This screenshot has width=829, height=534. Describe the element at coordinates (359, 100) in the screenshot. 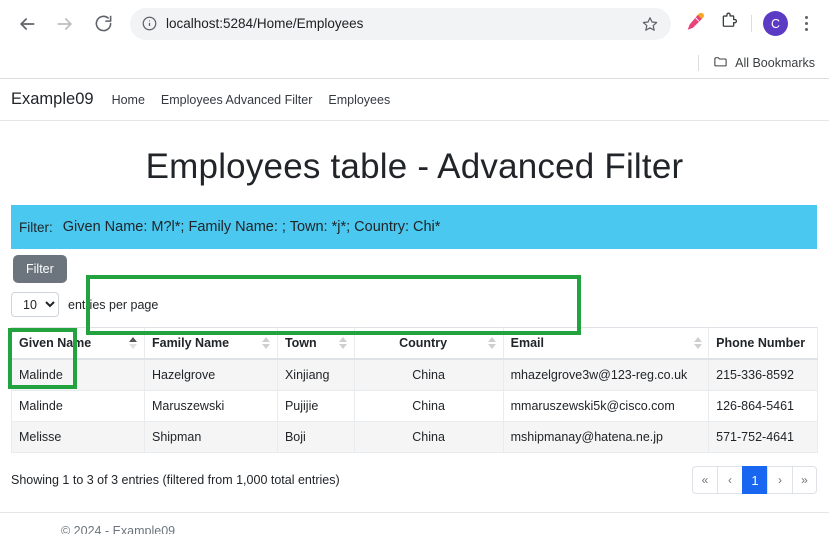

I see `nav-link-employees: Employees` at that location.